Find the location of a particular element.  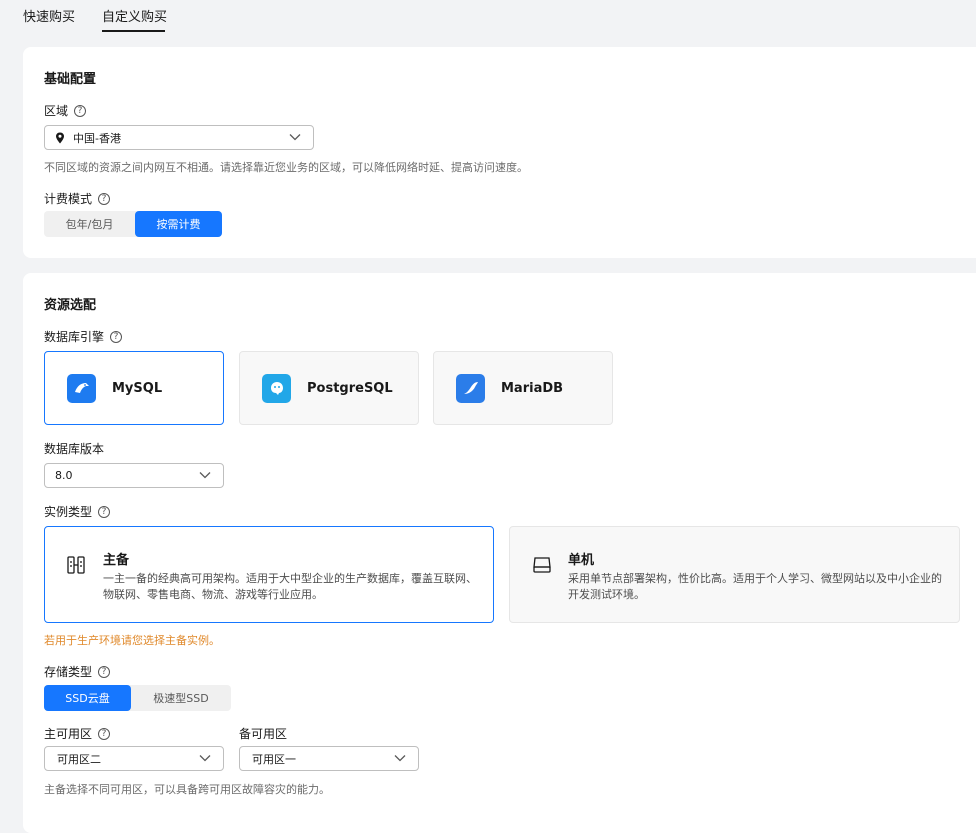

billing-mode-switch: 包年/包月 按需计费 is located at coordinates (133, 224).